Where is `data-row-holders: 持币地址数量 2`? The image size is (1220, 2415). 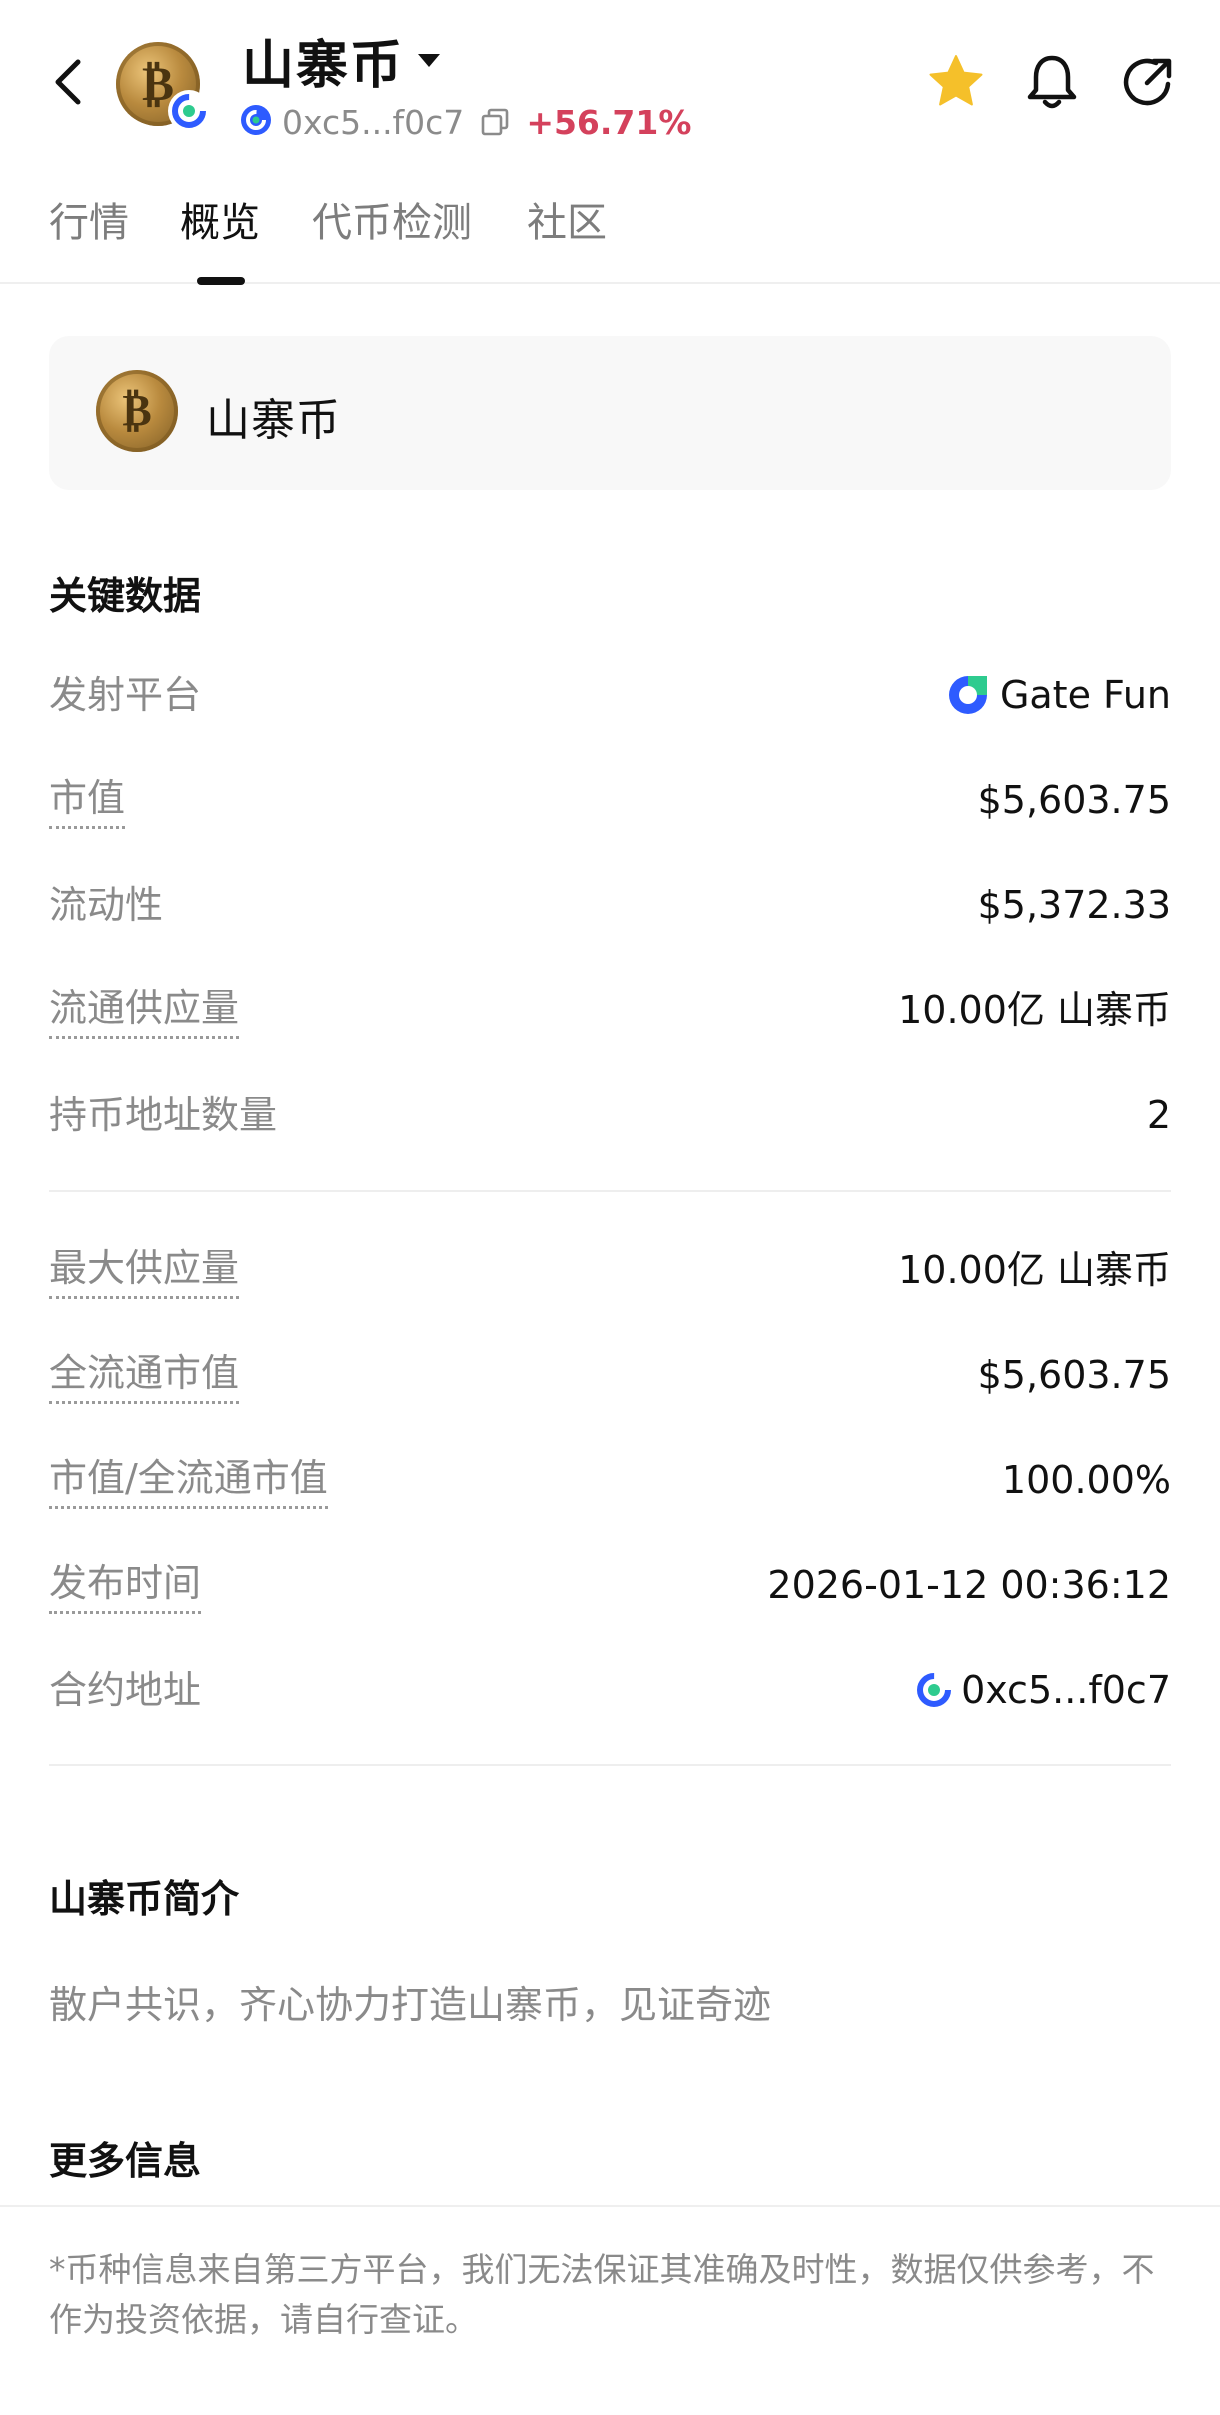
data-row-holders: 持币地址数量 2 is located at coordinates (610, 1115).